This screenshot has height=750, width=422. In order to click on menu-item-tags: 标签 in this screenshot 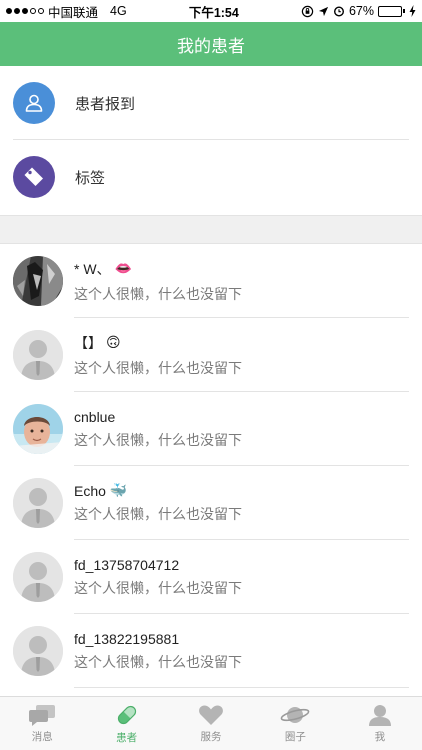, I will do `click(211, 177)`.